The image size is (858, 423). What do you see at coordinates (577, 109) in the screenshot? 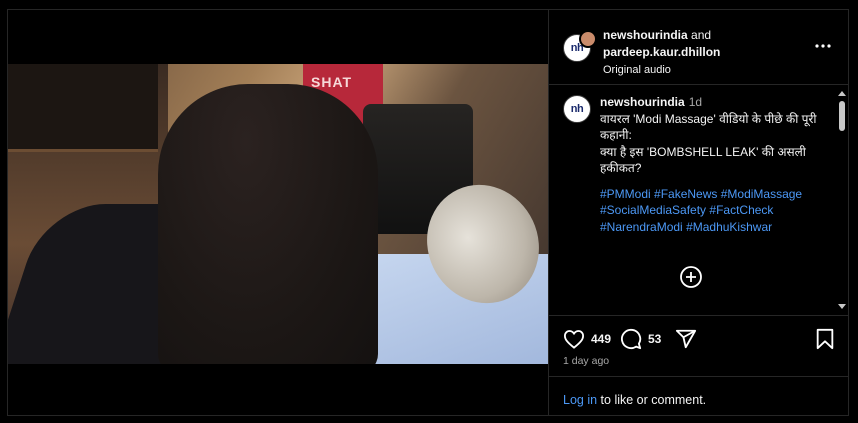
I see `caption-avatar: nh` at bounding box center [577, 109].